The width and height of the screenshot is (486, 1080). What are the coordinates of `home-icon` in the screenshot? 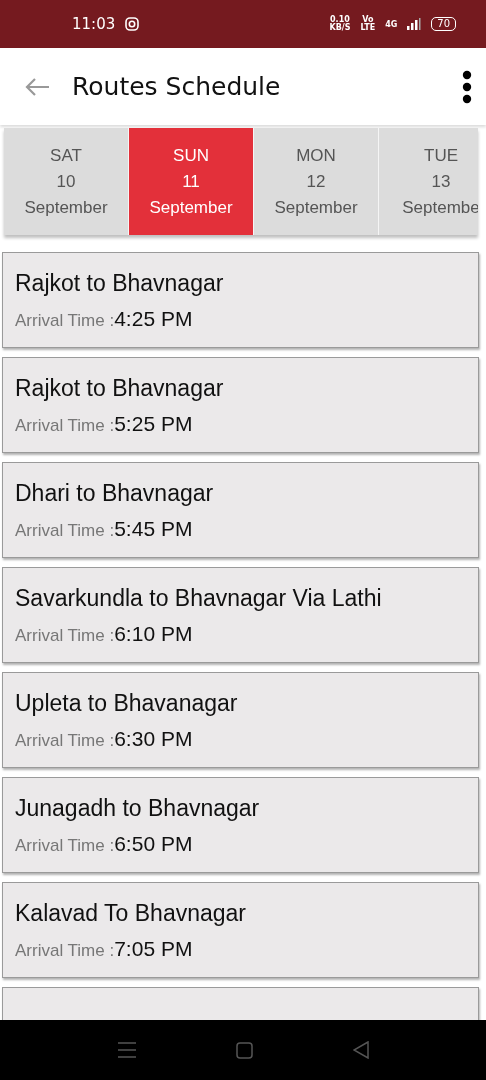 It's located at (244, 1050).